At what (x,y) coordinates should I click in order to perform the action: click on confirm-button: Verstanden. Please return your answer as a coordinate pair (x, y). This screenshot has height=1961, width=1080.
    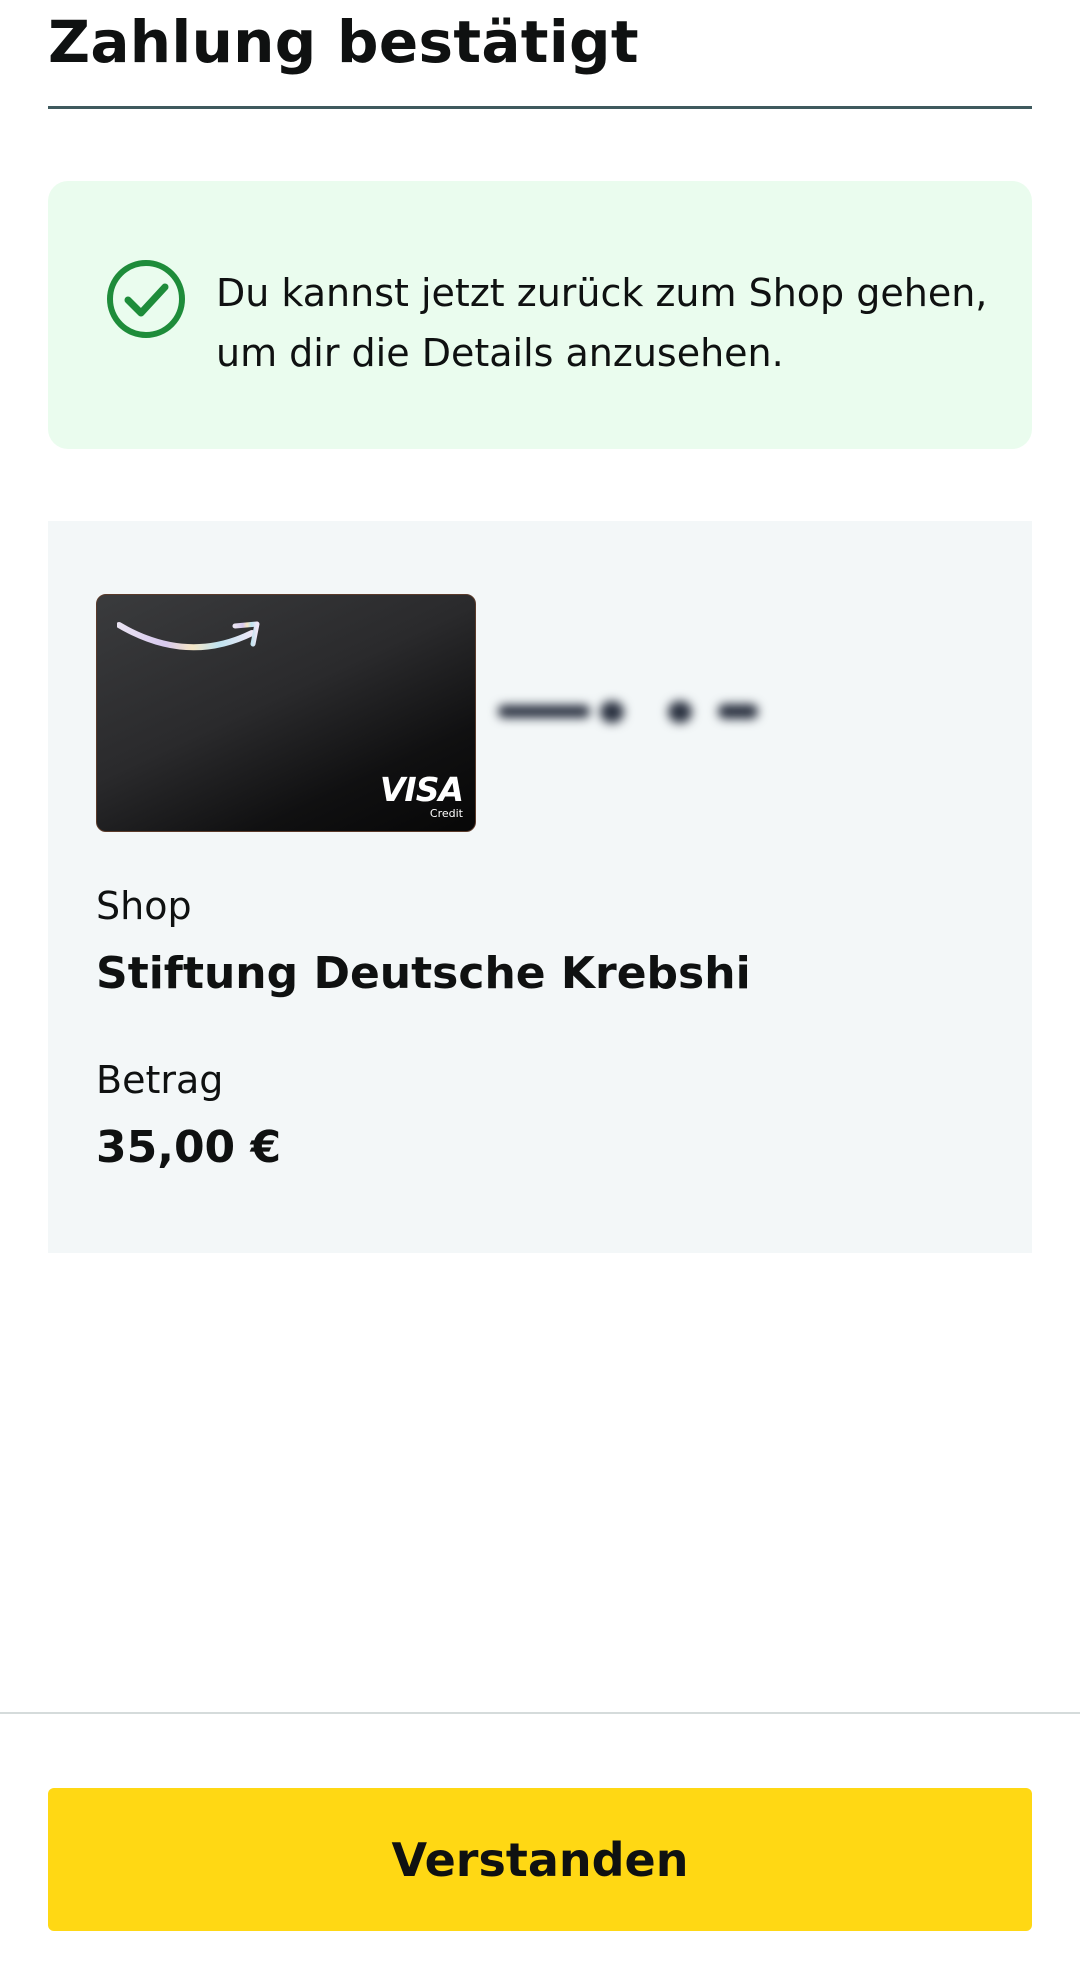
    Looking at the image, I should click on (540, 1859).